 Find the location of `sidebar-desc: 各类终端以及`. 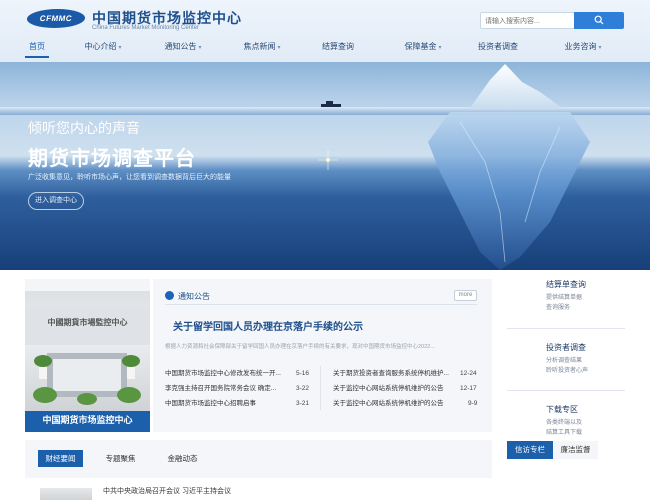

sidebar-desc: 各类终端以及 is located at coordinates (564, 423).